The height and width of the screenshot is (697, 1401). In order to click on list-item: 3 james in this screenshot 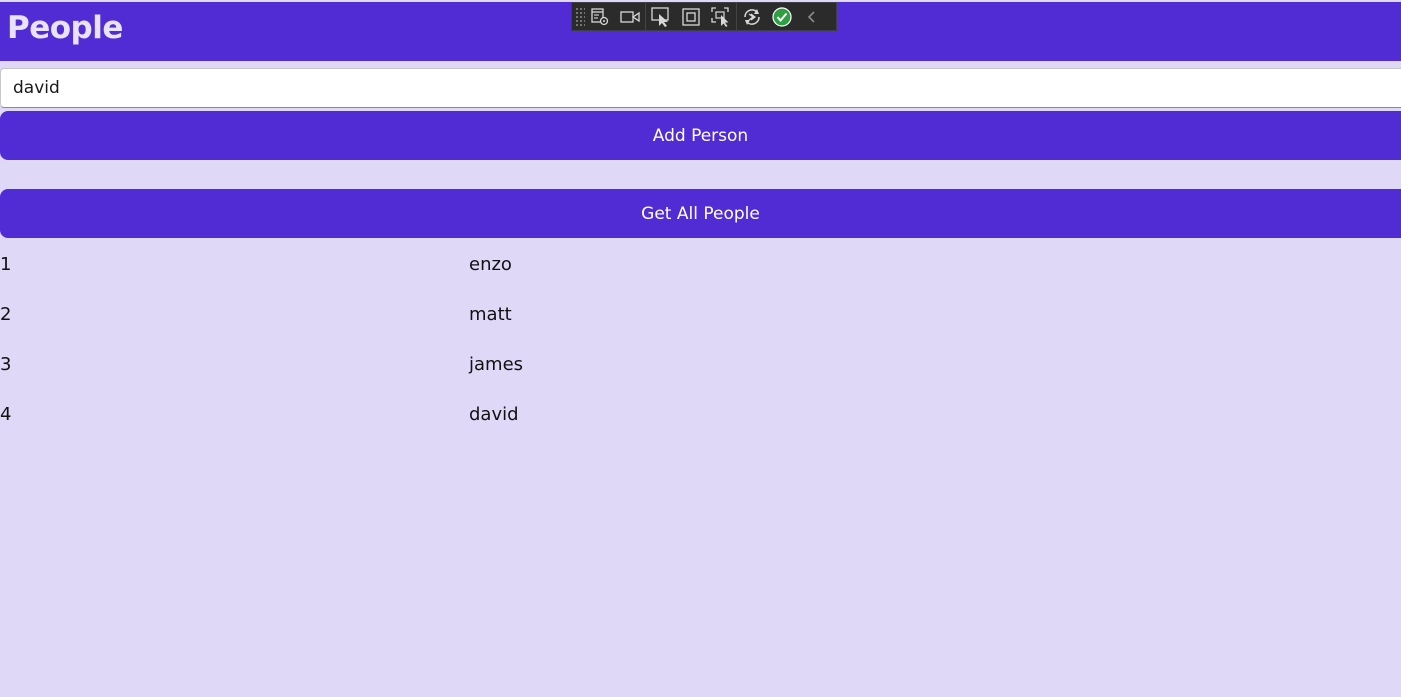, I will do `click(700, 365)`.